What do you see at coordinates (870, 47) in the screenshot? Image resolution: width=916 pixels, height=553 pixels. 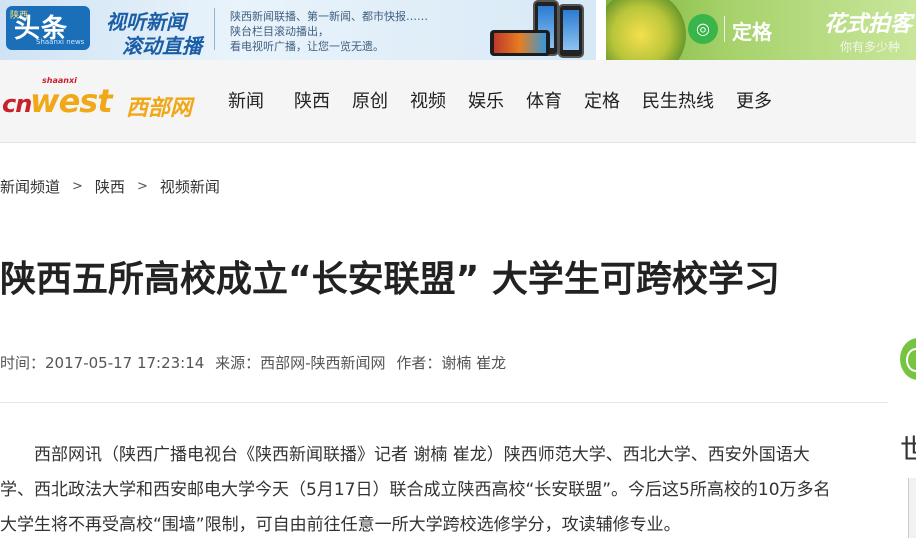 I see `dingge-sub: 你有多少种` at bounding box center [870, 47].